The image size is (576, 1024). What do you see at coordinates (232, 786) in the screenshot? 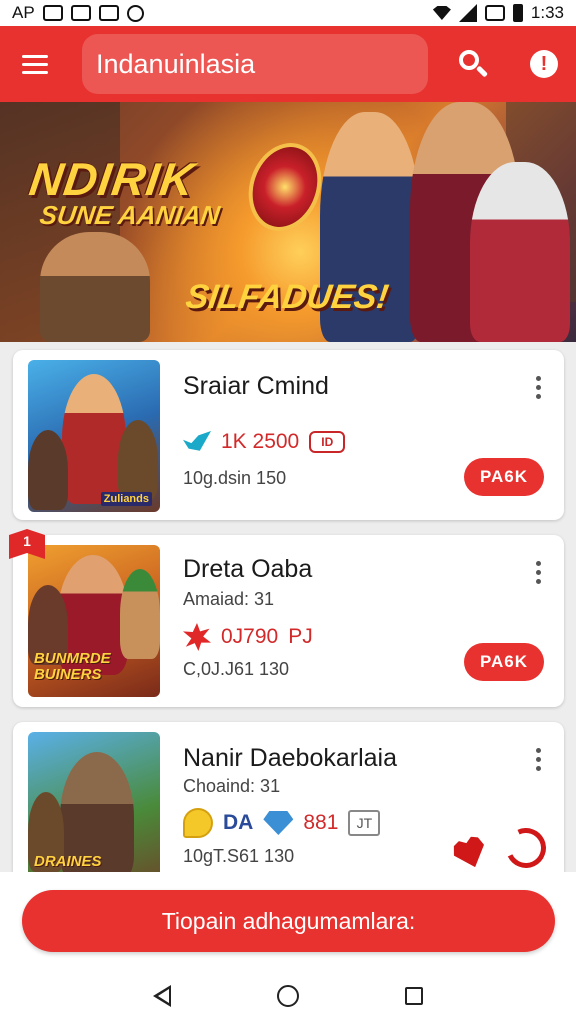
I see `game-subtitle: Choaind: 31` at bounding box center [232, 786].